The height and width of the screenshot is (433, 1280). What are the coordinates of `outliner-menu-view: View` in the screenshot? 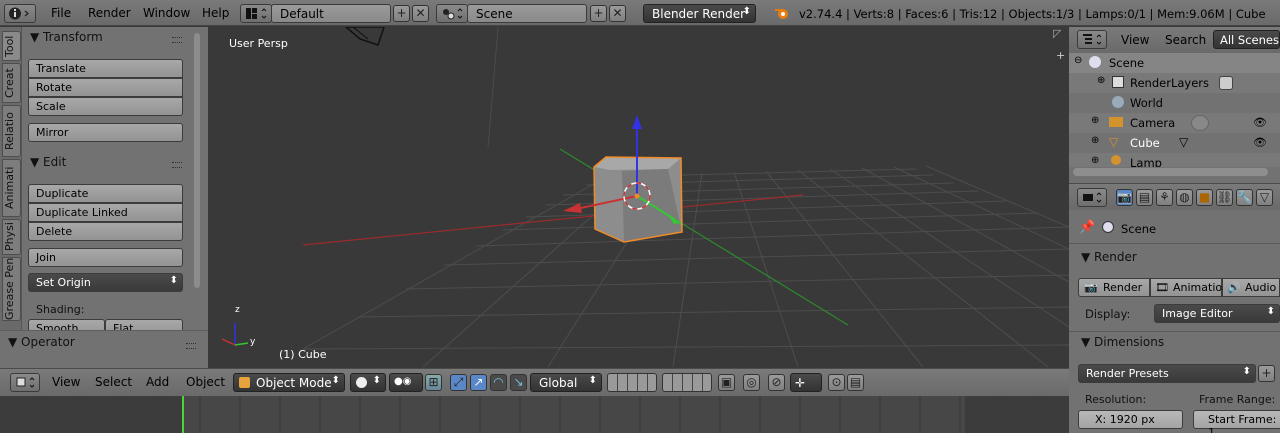 It's located at (1135, 40).